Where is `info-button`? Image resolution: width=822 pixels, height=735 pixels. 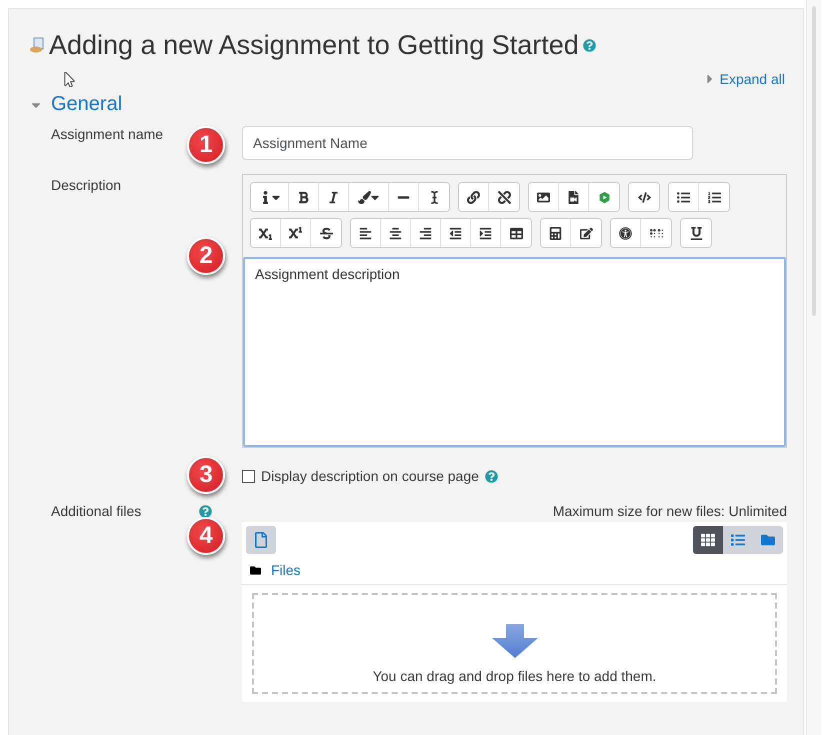 info-button is located at coordinates (270, 197).